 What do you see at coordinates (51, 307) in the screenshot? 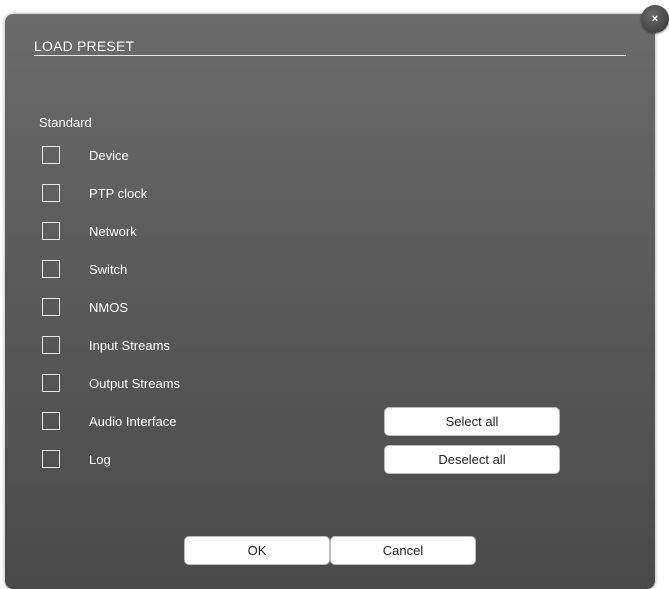
I see `nmos-checkbox` at bounding box center [51, 307].